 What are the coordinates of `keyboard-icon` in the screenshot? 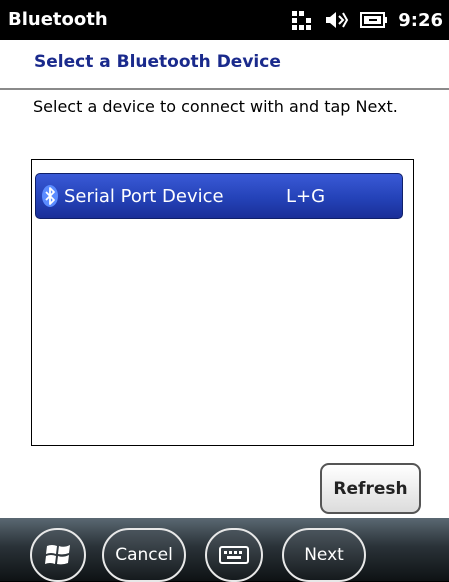 It's located at (234, 555).